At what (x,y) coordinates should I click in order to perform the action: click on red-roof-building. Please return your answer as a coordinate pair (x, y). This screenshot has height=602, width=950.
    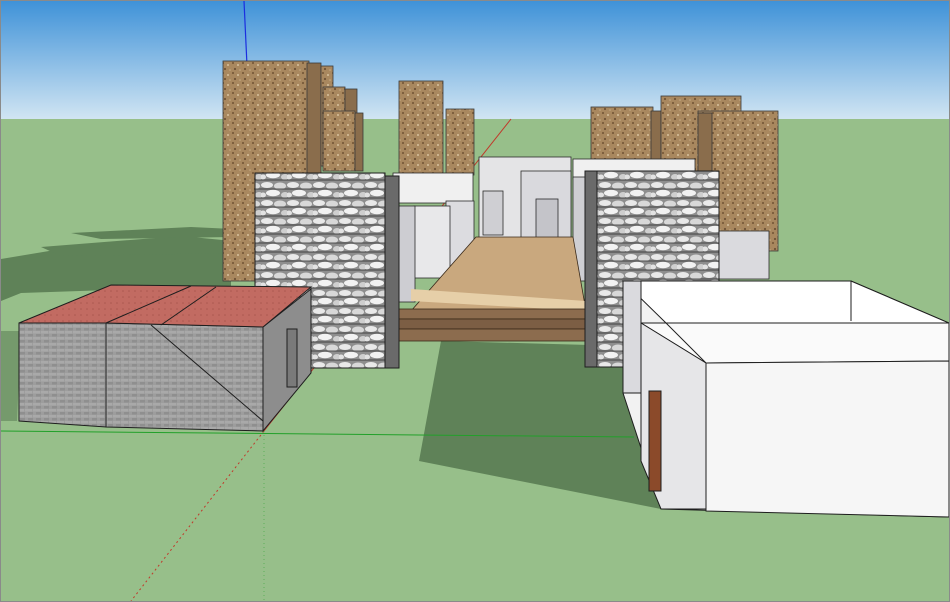
    Looking at the image, I should click on (165, 358).